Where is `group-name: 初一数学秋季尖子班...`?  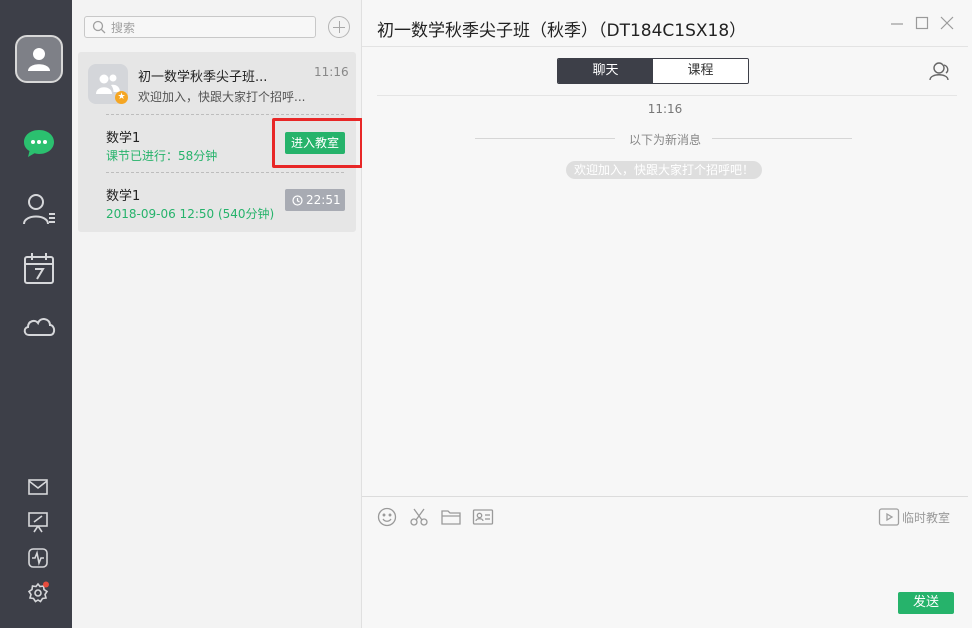
group-name: 初一数学秋季尖子班... is located at coordinates (203, 77).